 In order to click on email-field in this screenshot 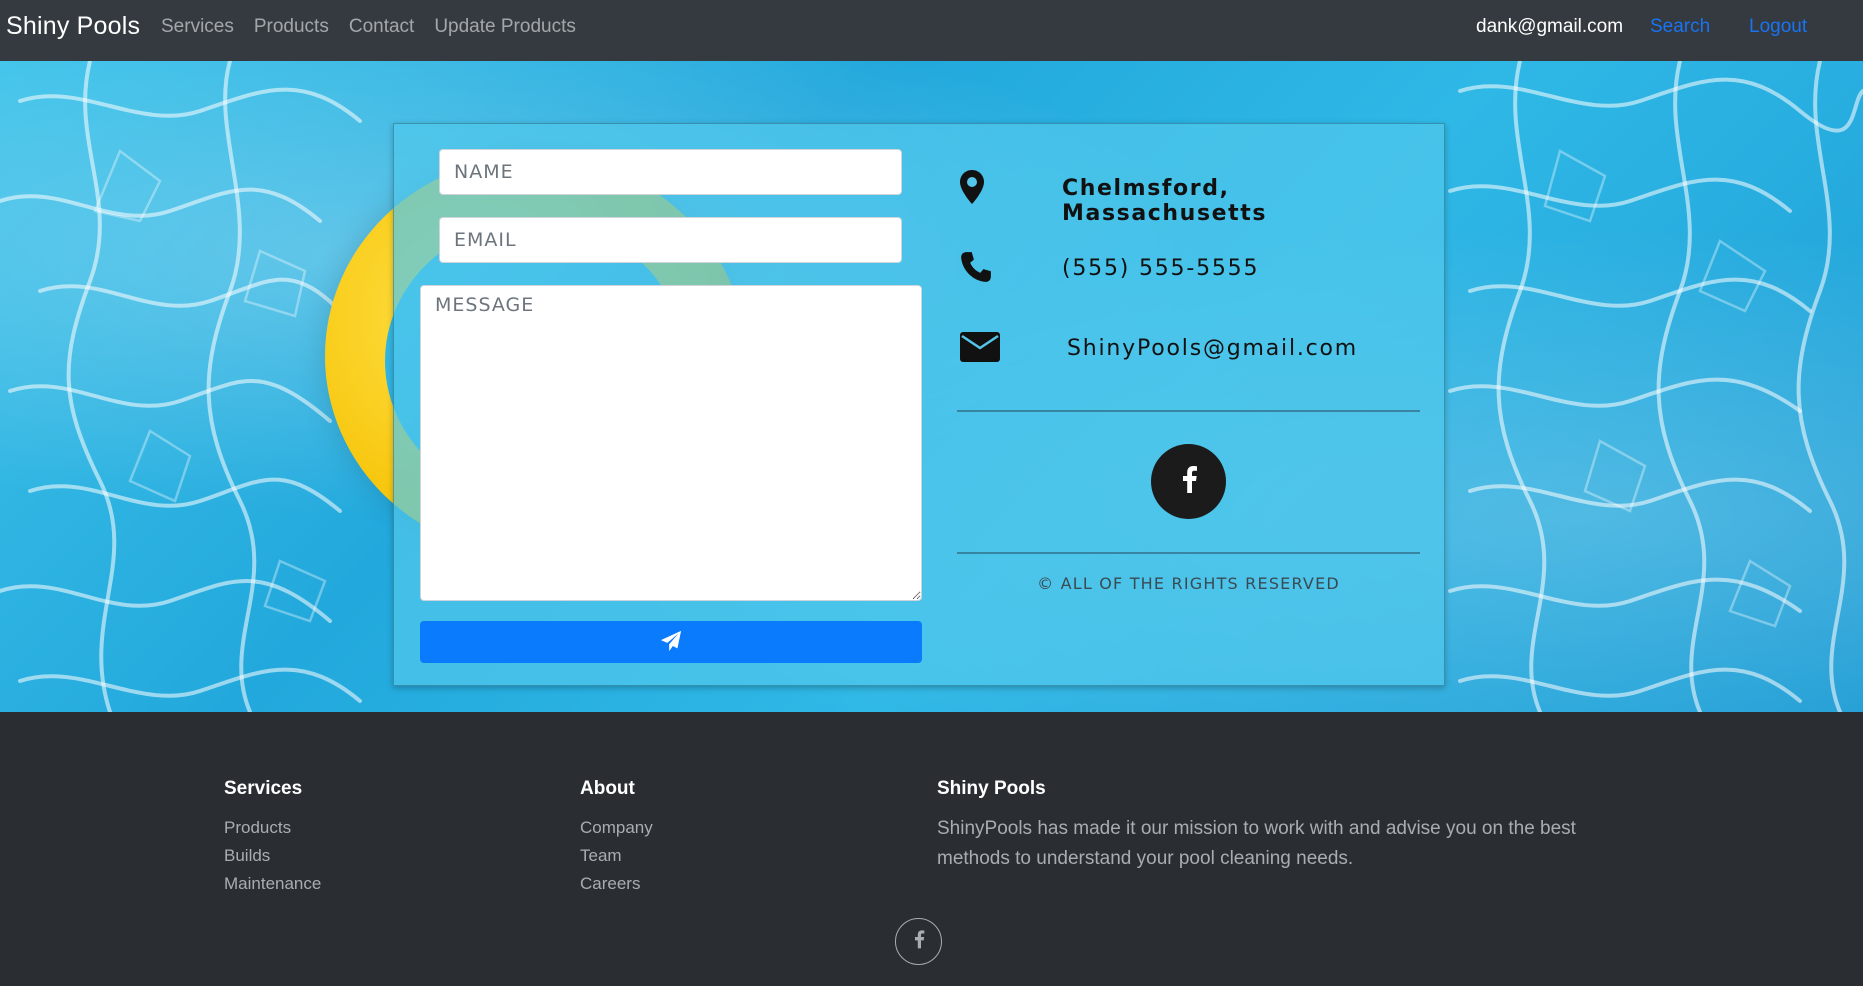, I will do `click(670, 240)`.